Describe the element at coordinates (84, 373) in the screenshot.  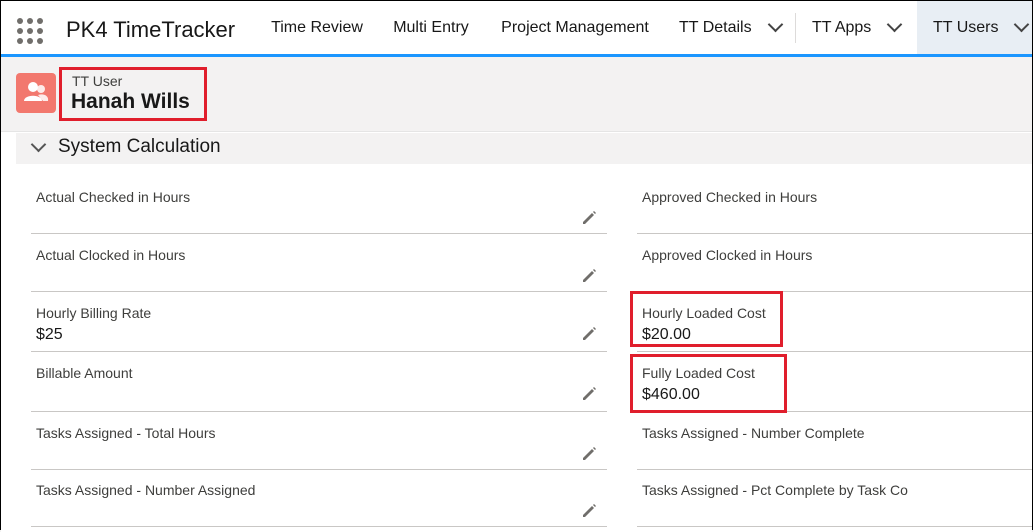
I see `field-label: Billable Amount` at that location.